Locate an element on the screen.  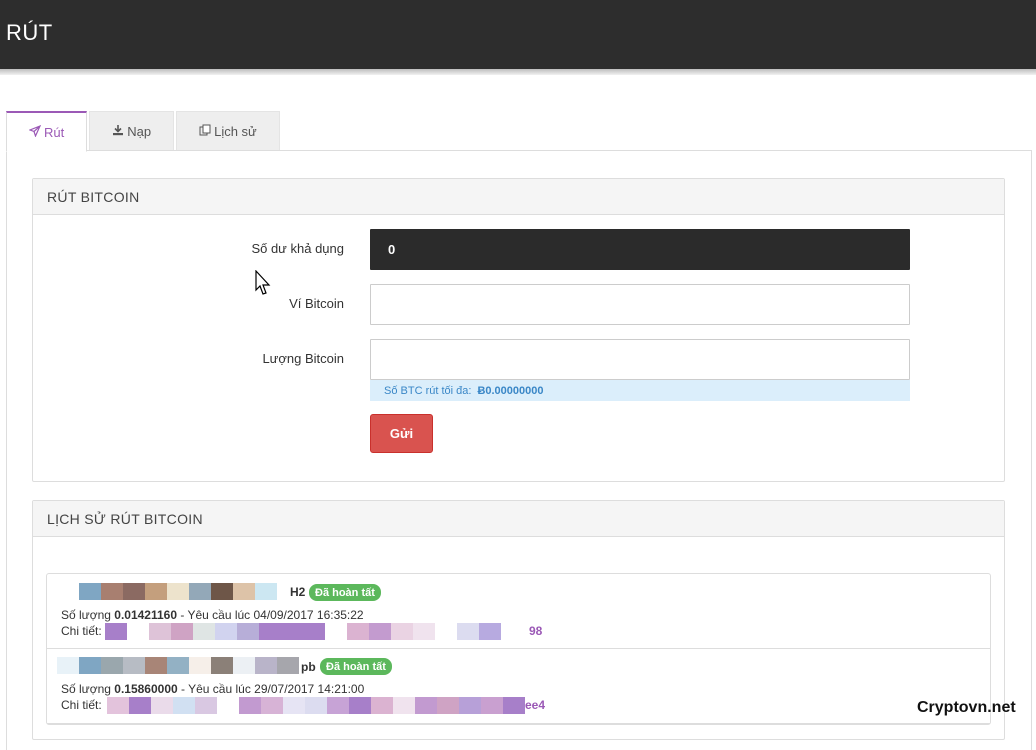
download-icon is located at coordinates (118, 131).